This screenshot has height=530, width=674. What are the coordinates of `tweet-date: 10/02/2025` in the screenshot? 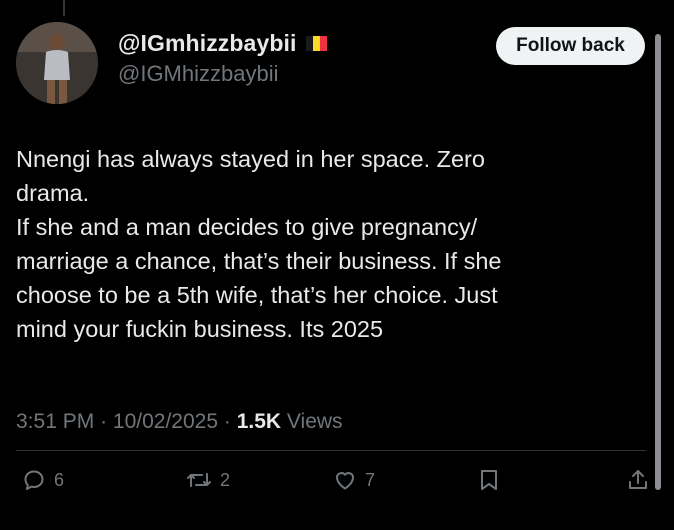 It's located at (165, 421).